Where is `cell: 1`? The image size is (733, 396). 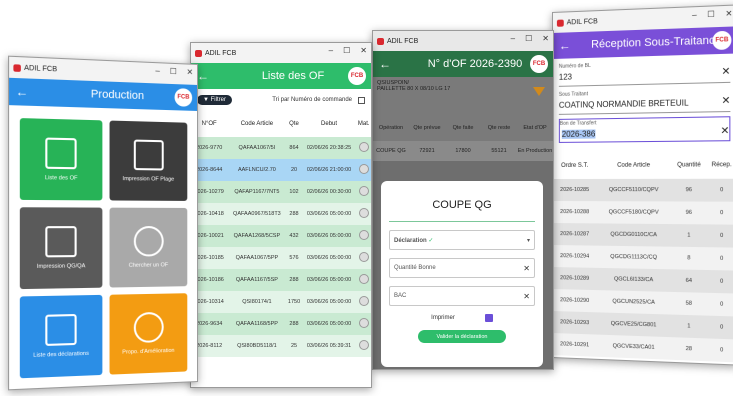 cell: 1 is located at coordinates (688, 327).